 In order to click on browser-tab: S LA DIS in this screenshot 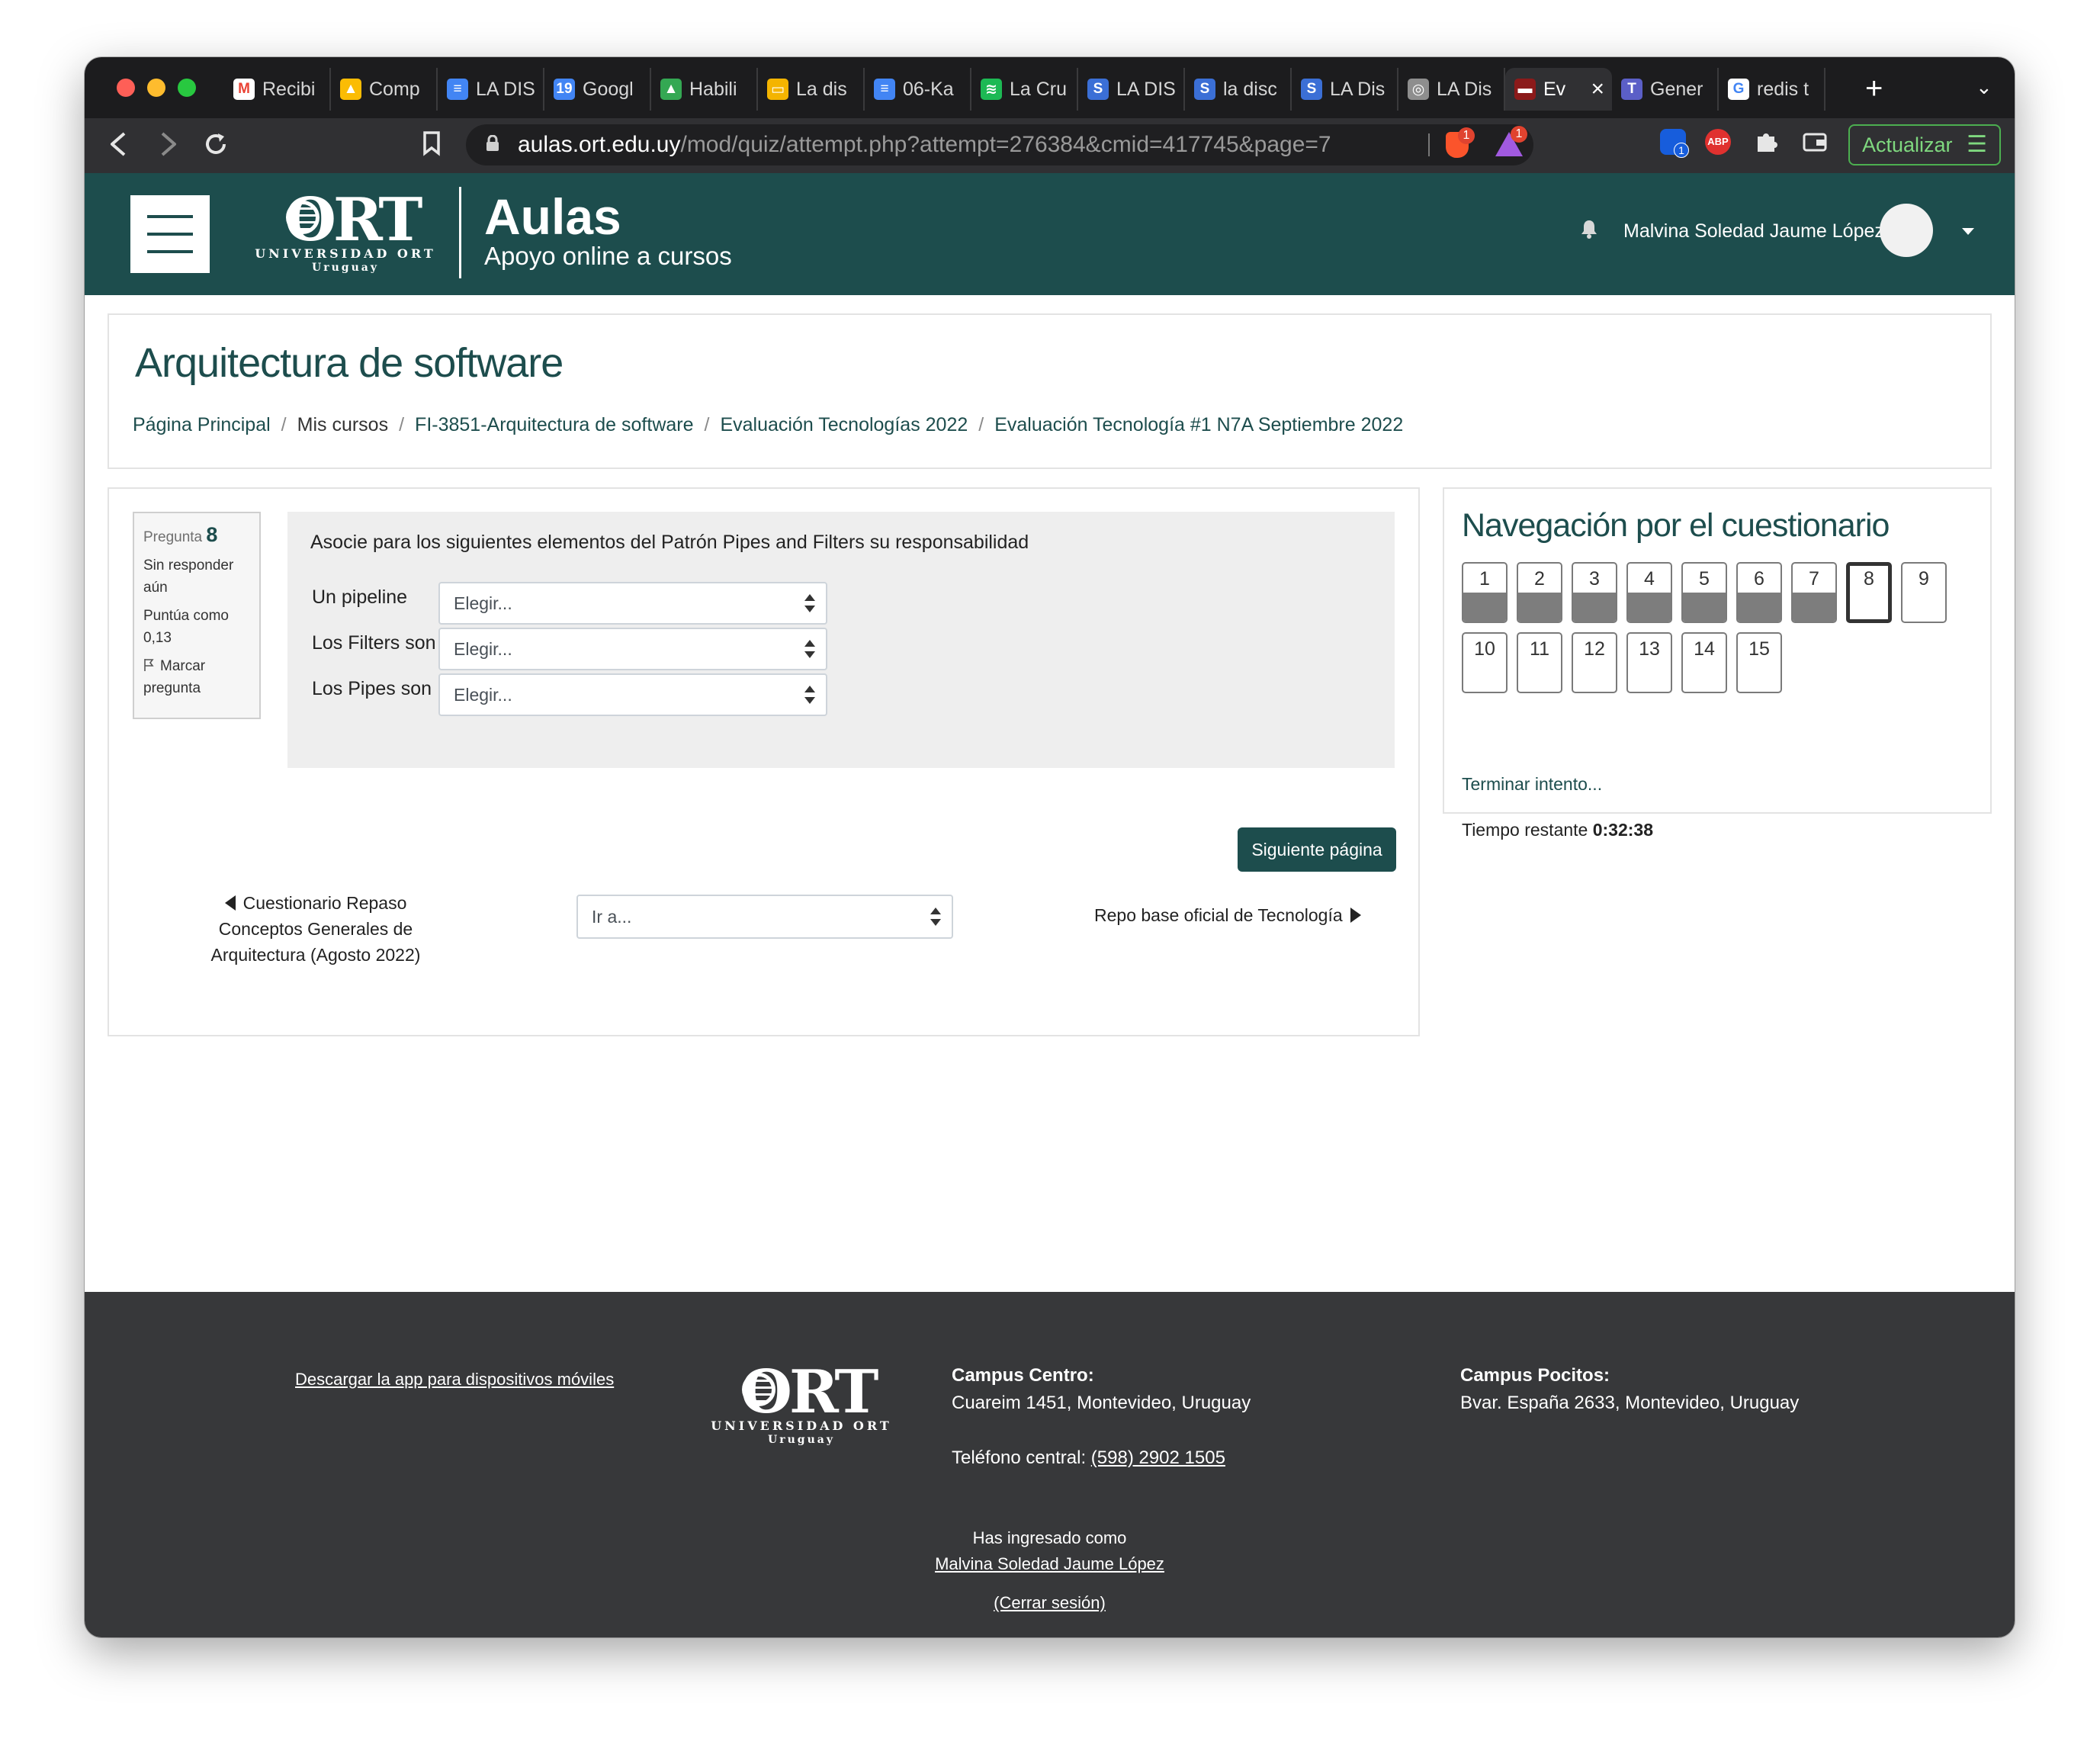, I will do `click(1131, 89)`.